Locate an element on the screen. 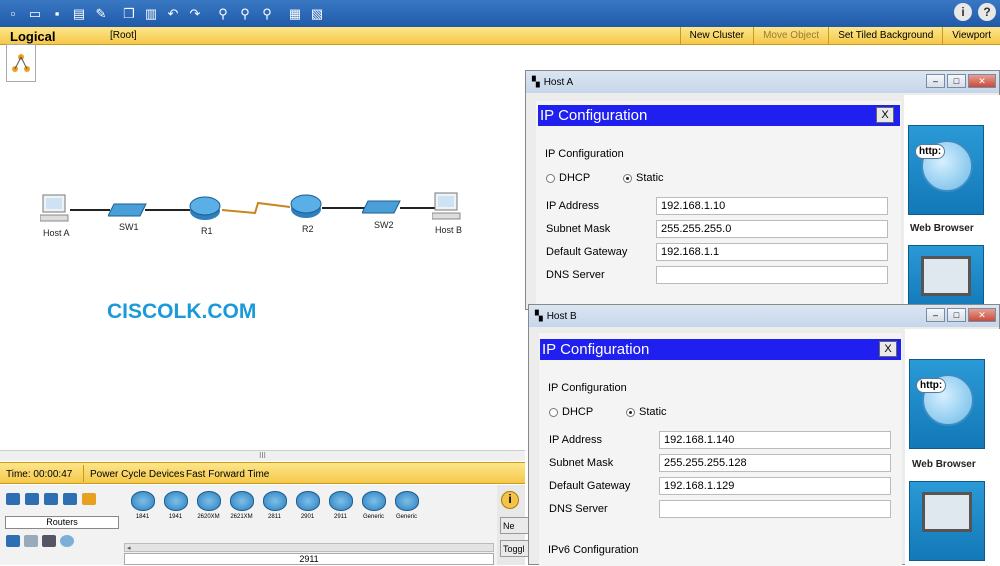 This screenshot has height=566, width=1000. sw1-switch-icon is located at coordinates (128, 210).